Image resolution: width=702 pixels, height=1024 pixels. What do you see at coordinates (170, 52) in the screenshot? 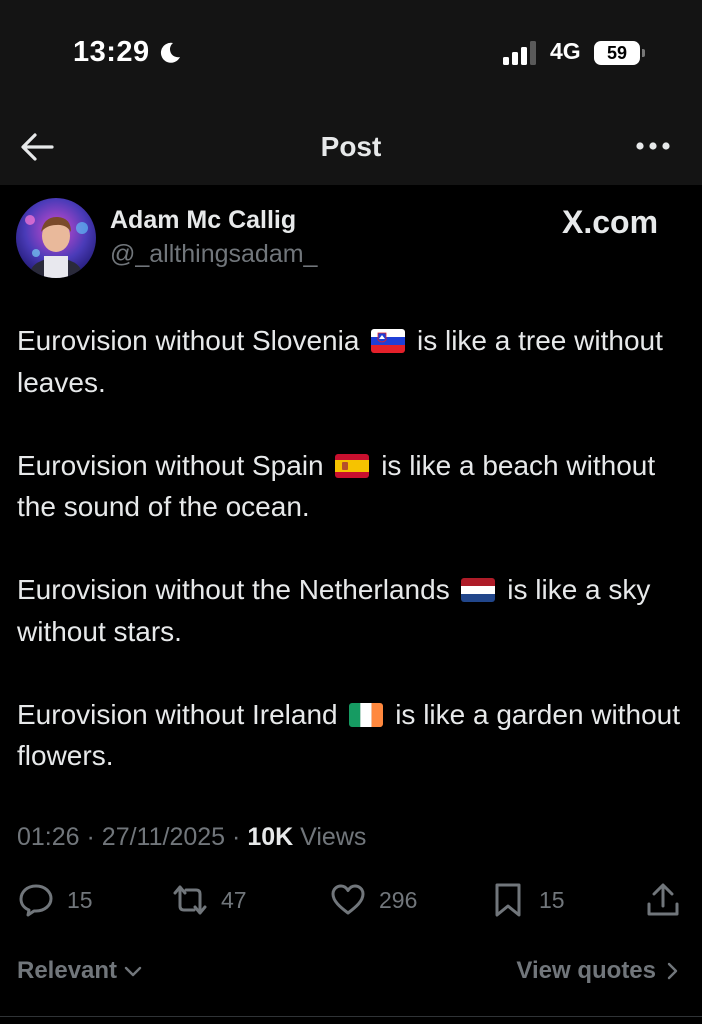
I see `moon-icon` at bounding box center [170, 52].